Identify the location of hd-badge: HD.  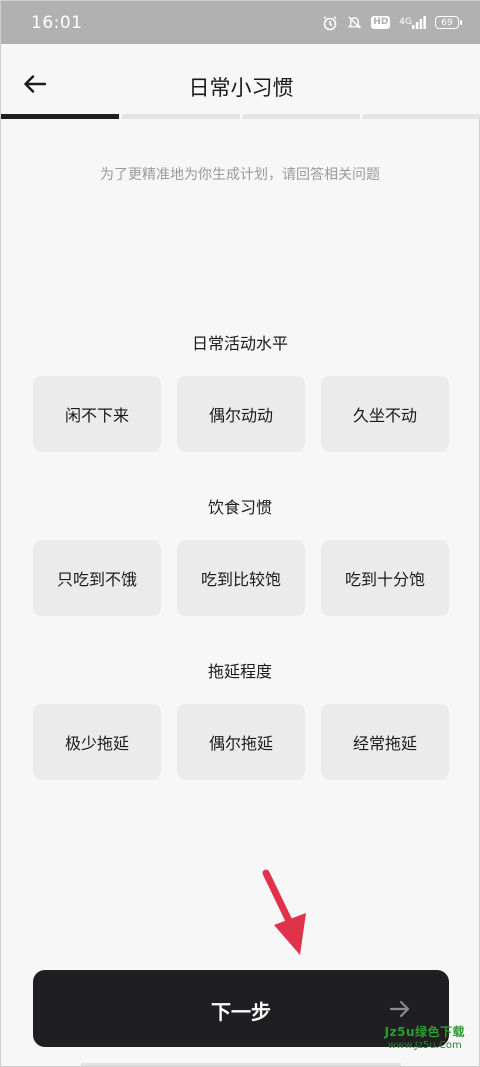
(381, 22).